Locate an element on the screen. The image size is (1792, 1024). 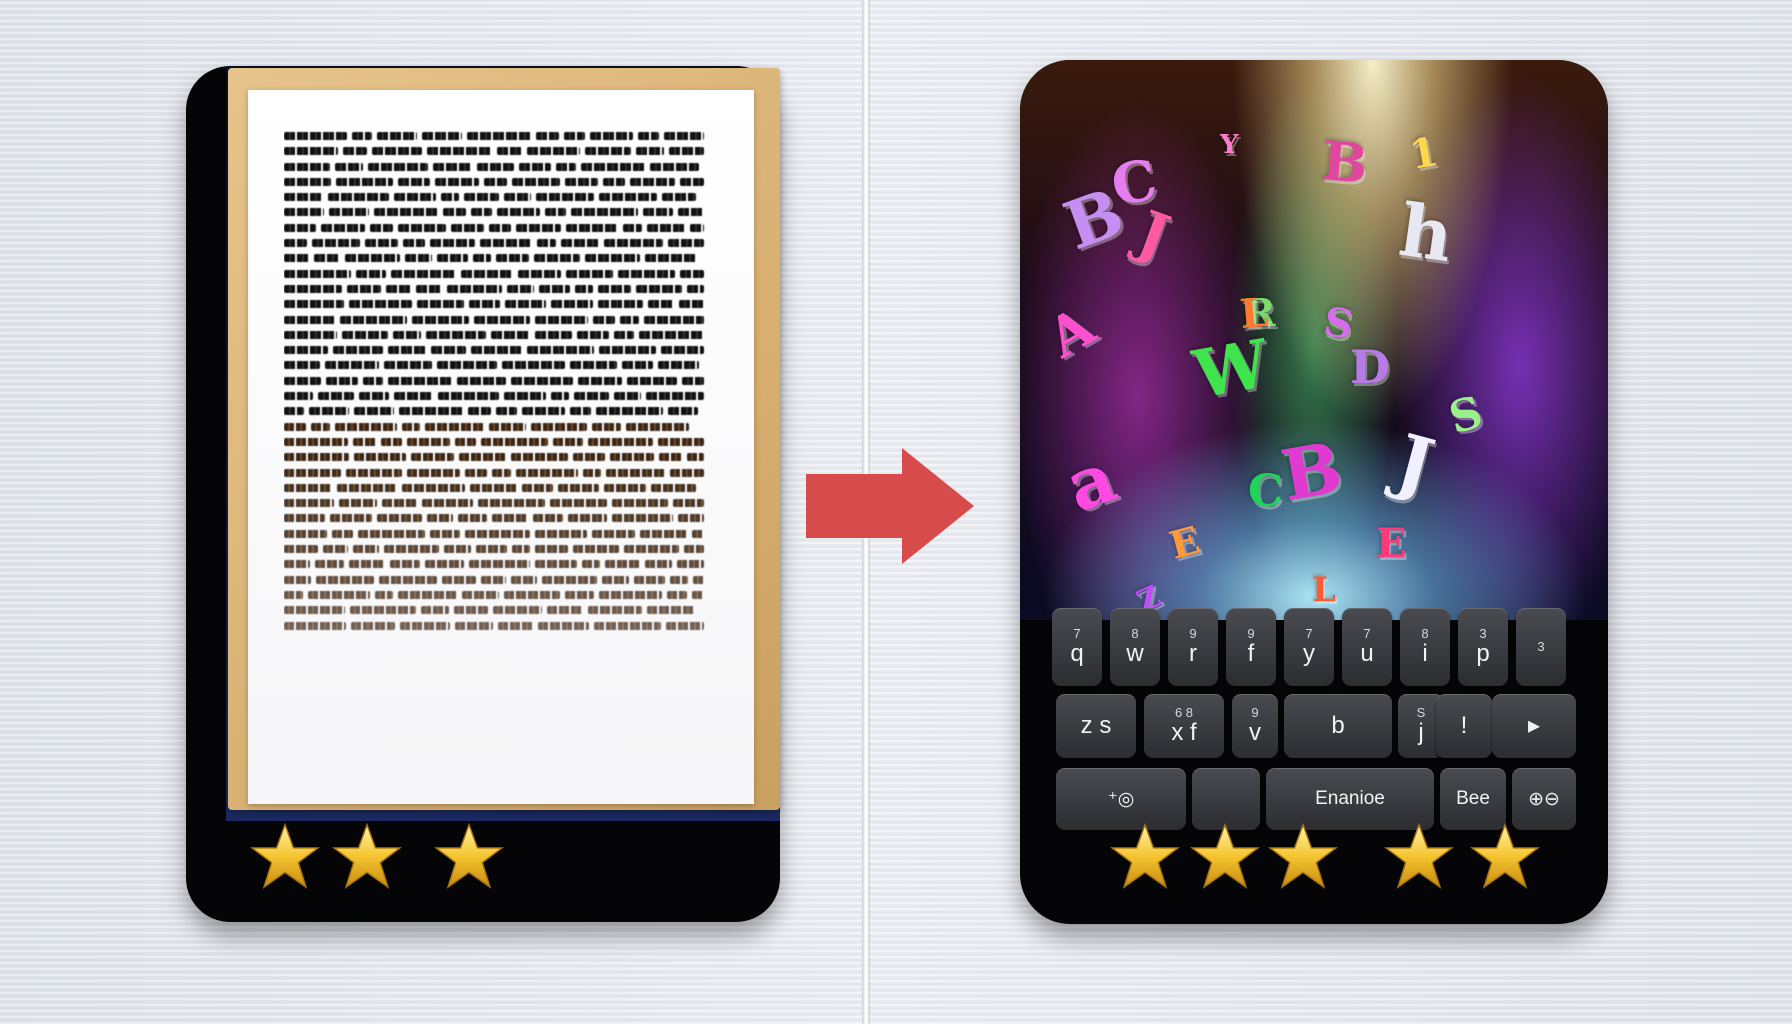
key-label: Enanioe is located at coordinates (1350, 798).